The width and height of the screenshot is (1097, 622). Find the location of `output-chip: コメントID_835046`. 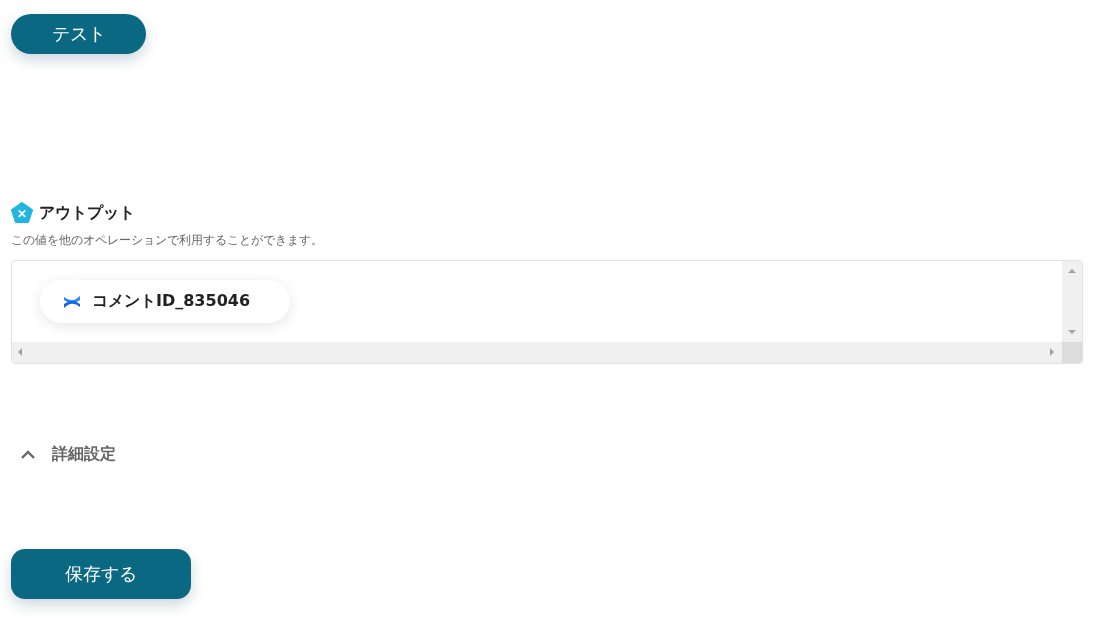

output-chip: コメントID_835046 is located at coordinates (165, 301).